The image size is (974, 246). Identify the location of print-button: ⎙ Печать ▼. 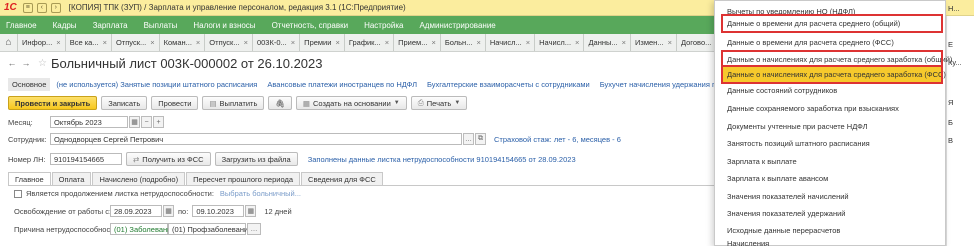
(439, 103).